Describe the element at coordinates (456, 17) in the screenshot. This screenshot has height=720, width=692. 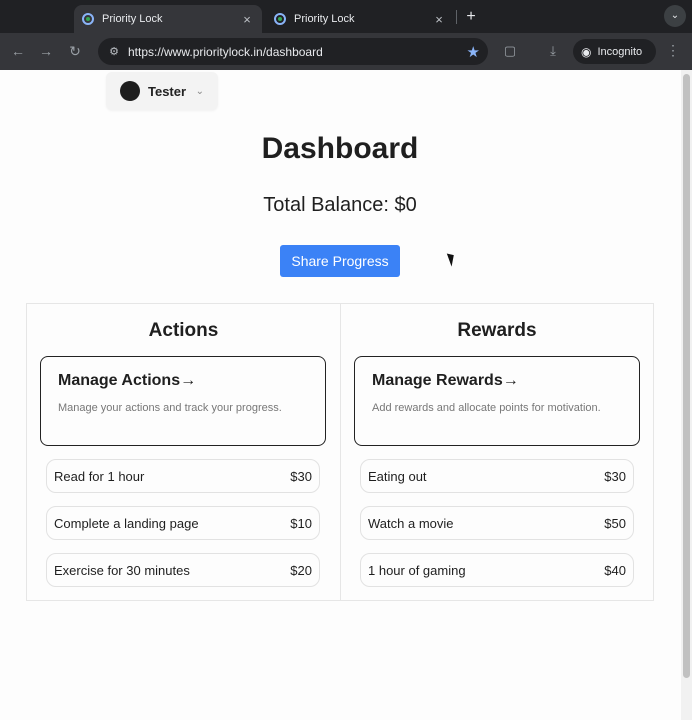
I see `tab-divider` at that location.